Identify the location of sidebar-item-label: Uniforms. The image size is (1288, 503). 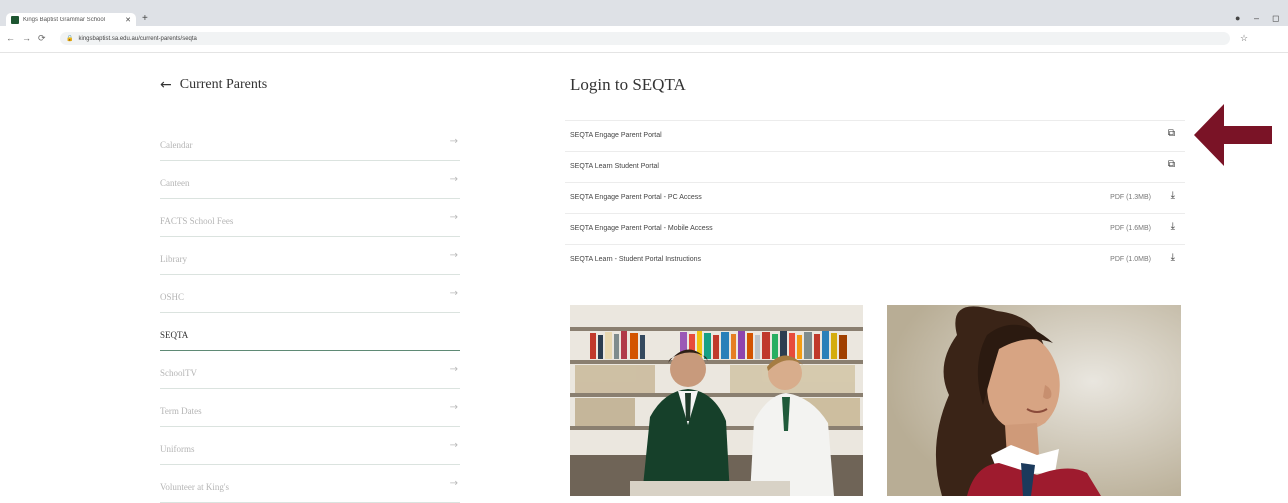
(177, 449).